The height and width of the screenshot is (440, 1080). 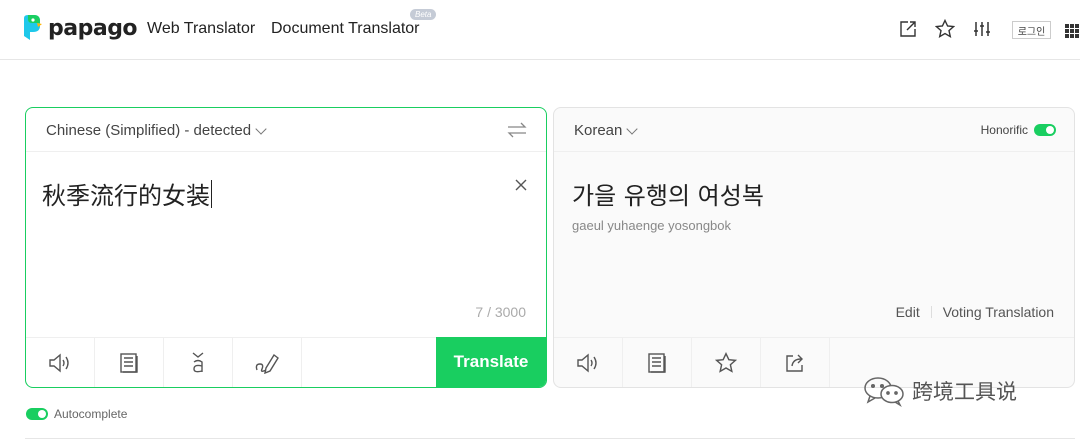 What do you see at coordinates (998, 312) in the screenshot?
I see `voting-translation-link: Voting Translation` at bounding box center [998, 312].